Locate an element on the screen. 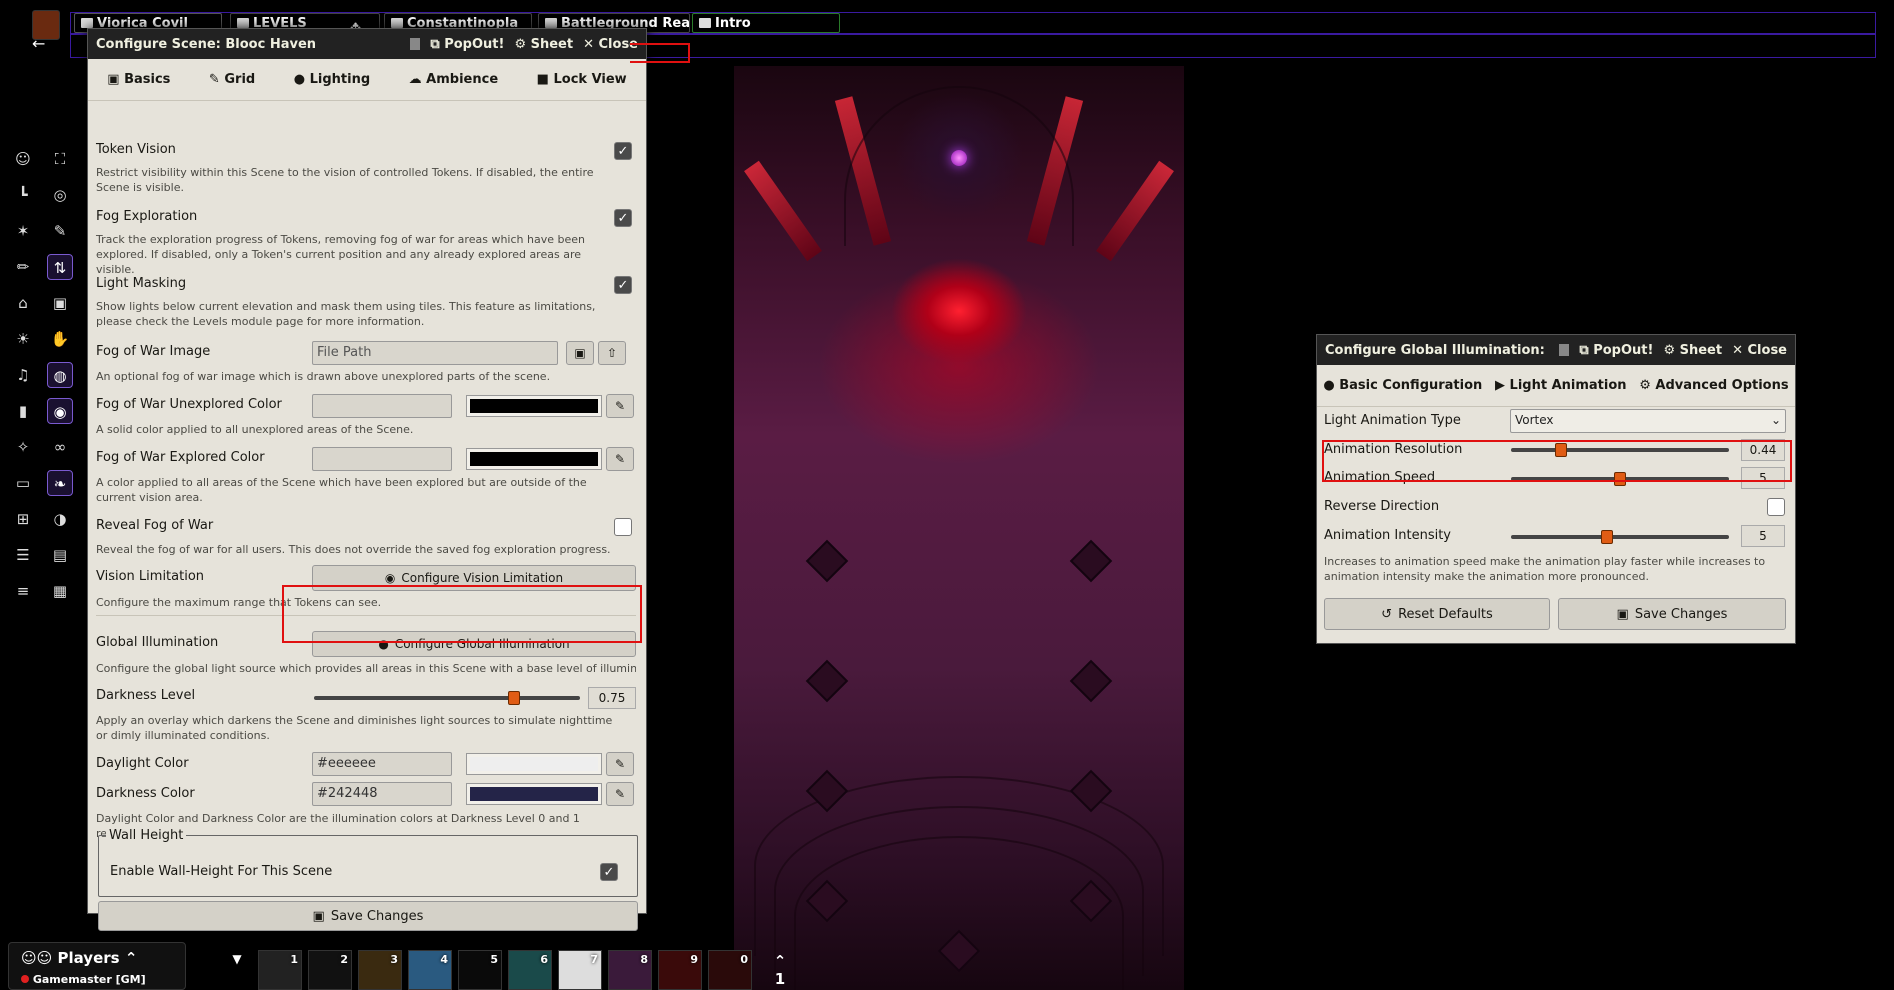  fog-exploration-checkbox: ✓ is located at coordinates (623, 218).